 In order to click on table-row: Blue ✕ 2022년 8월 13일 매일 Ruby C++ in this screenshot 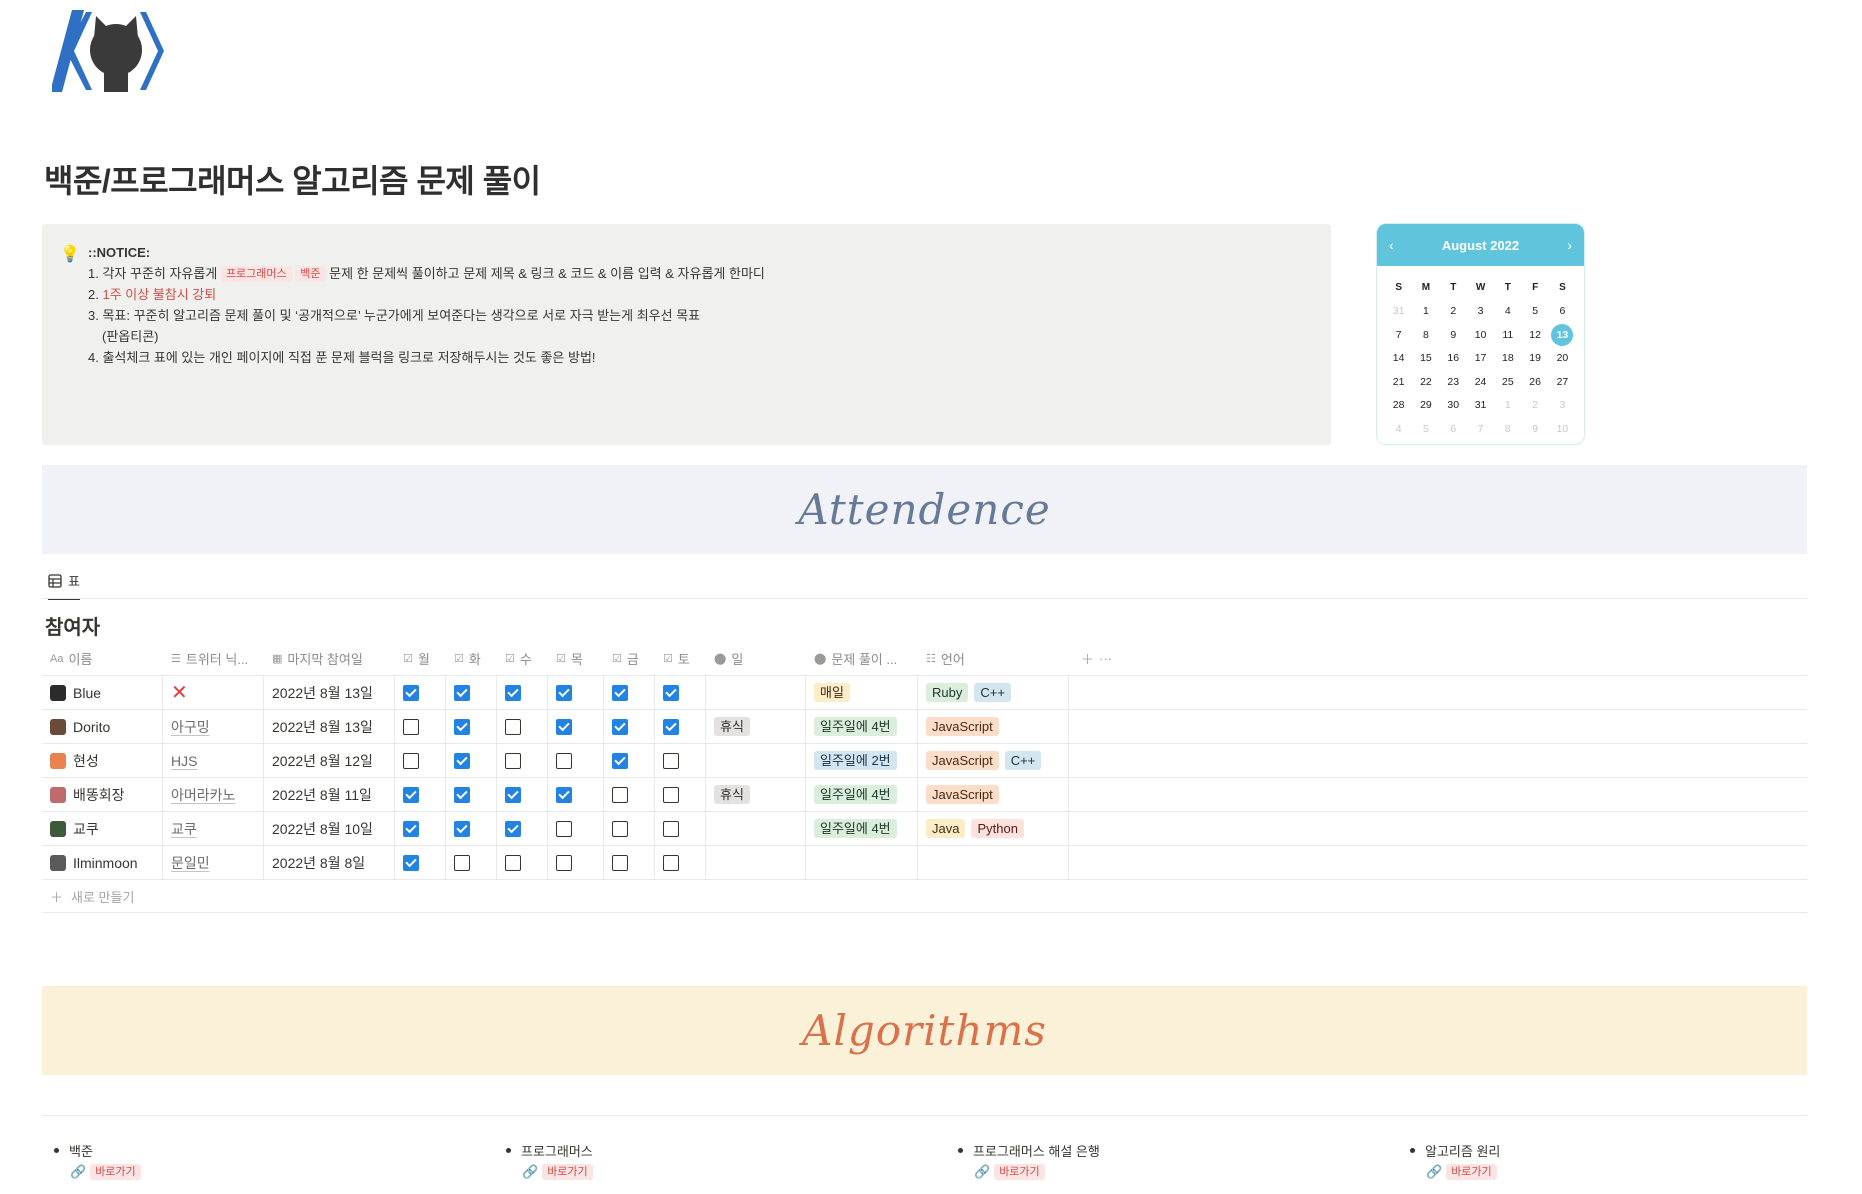, I will do `click(924, 693)`.